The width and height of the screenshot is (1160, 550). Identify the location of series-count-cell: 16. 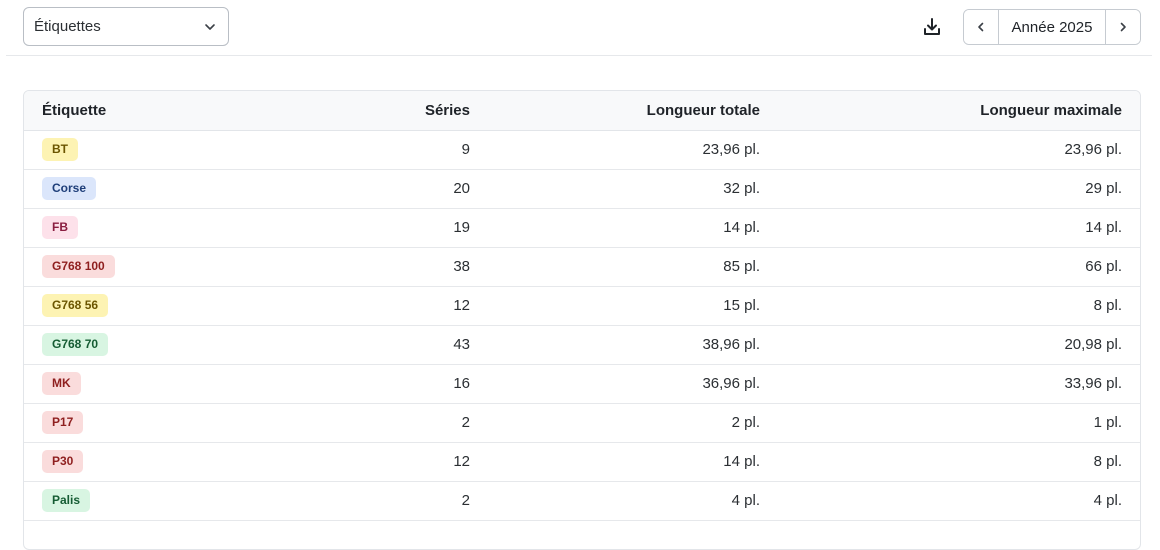
(356, 384).